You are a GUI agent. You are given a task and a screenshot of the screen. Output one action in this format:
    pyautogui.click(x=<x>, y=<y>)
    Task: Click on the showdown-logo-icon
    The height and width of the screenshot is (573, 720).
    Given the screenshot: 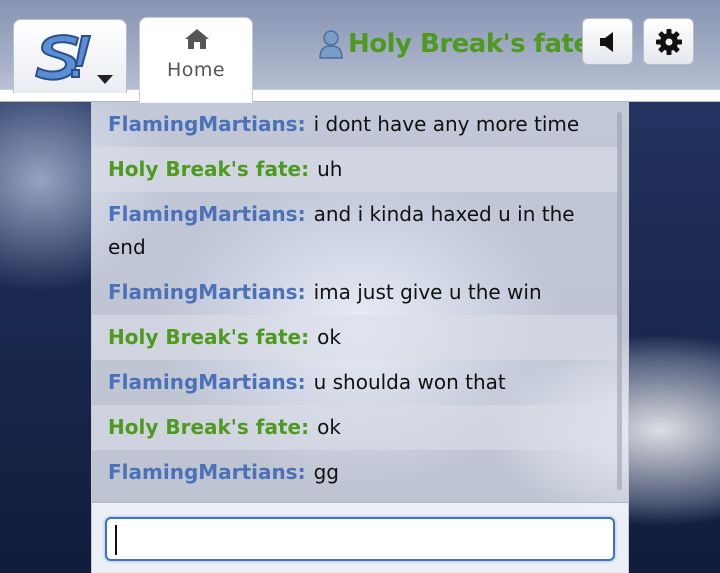 What is the action you would take?
    pyautogui.click(x=63, y=57)
    